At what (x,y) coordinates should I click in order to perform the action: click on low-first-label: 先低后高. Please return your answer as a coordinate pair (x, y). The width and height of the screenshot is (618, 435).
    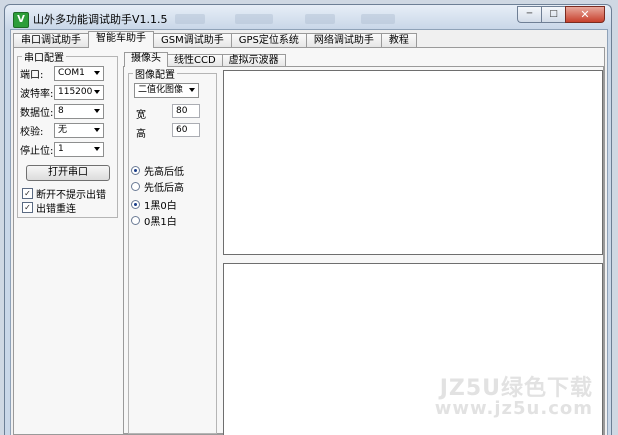
    Looking at the image, I should click on (164, 188).